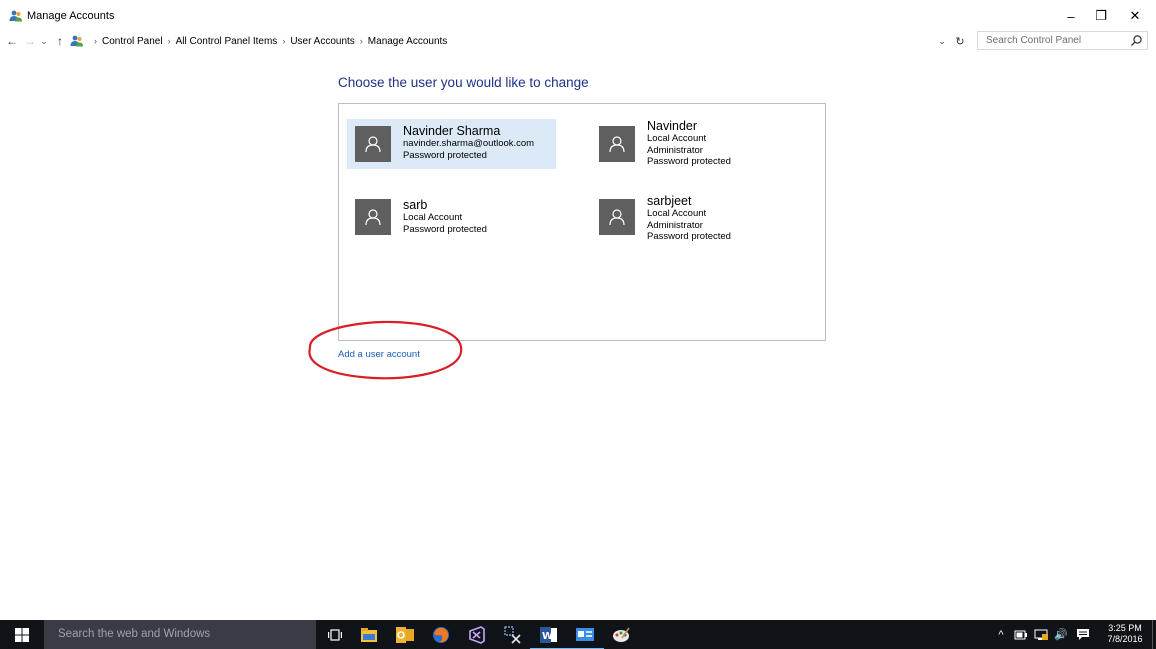 Image resolution: width=1156 pixels, height=649 pixels. Describe the element at coordinates (322, 41) in the screenshot. I see `breadcrumb-user-accounts: User Accounts` at that location.